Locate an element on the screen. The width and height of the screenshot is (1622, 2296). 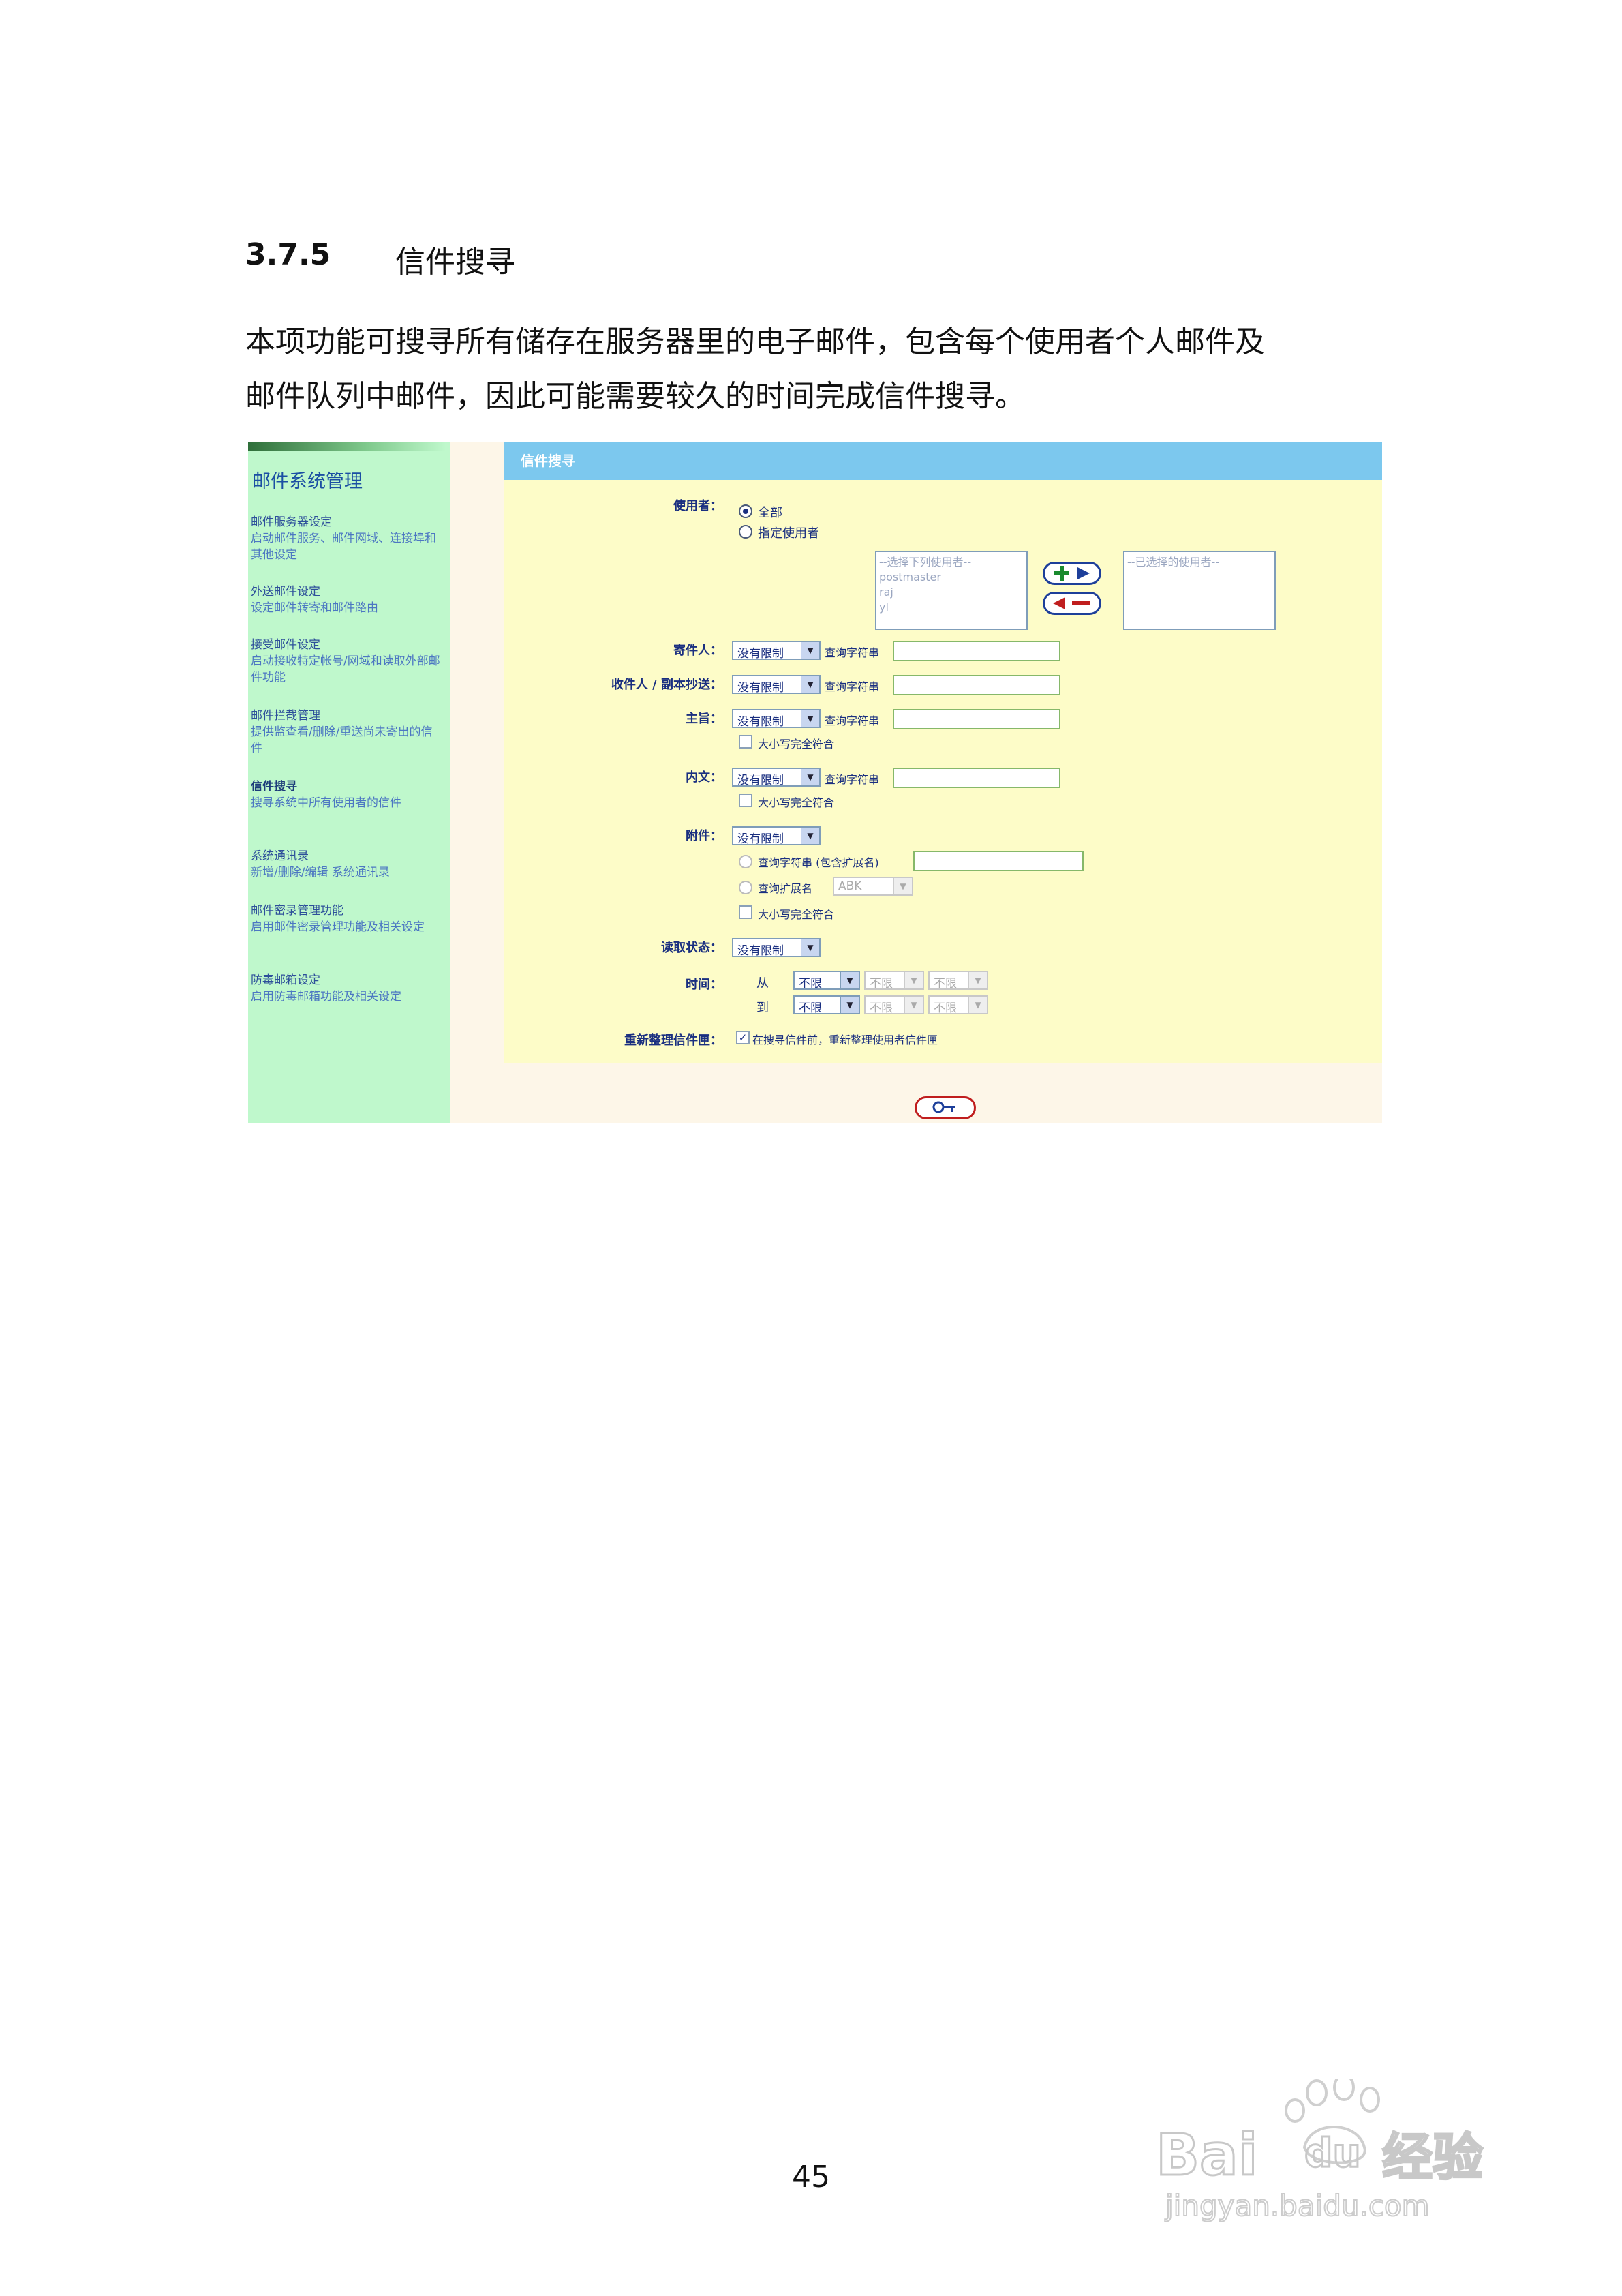
att-query-radio is located at coordinates (745, 861).